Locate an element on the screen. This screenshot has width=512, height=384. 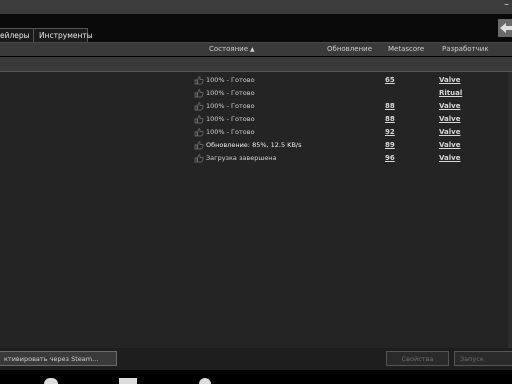
row-metascore-link: 89 is located at coordinates (390, 145).